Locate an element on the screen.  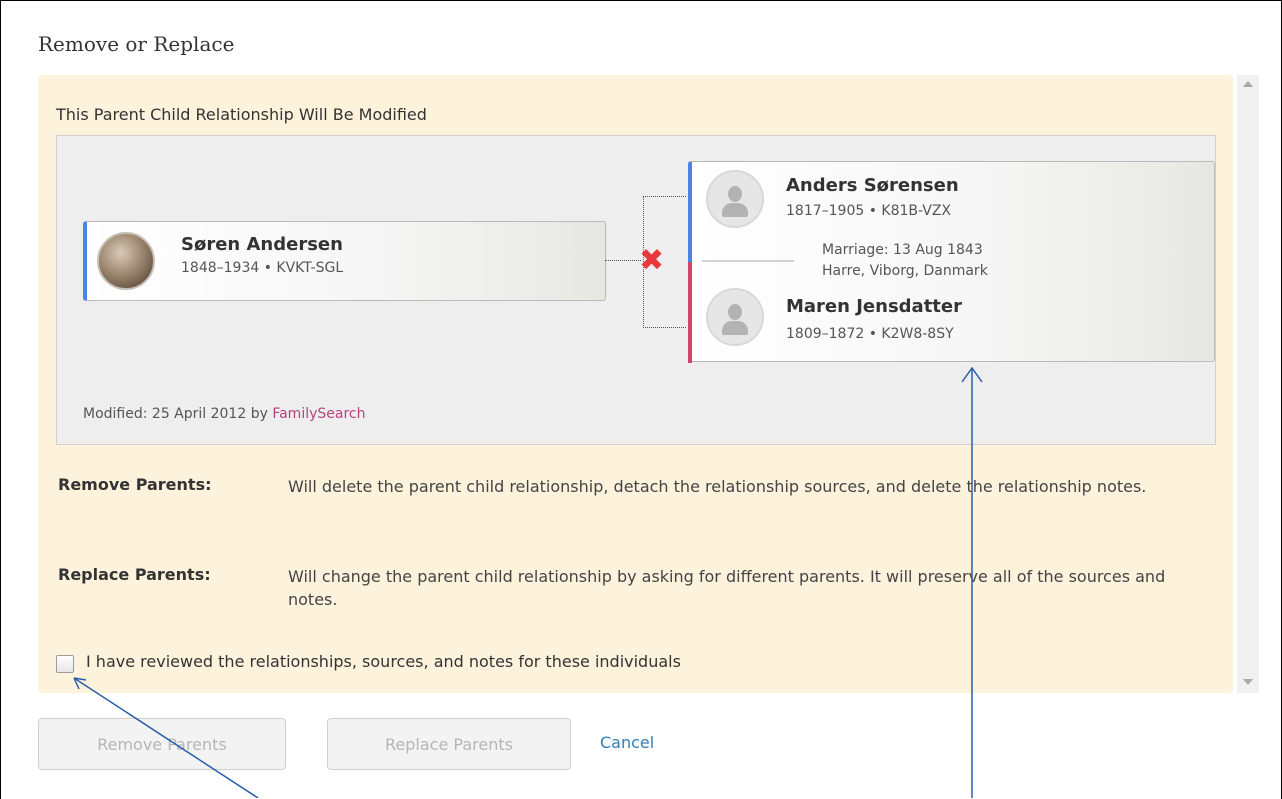
remove-parents-button: Remove Parents is located at coordinates (162, 744).